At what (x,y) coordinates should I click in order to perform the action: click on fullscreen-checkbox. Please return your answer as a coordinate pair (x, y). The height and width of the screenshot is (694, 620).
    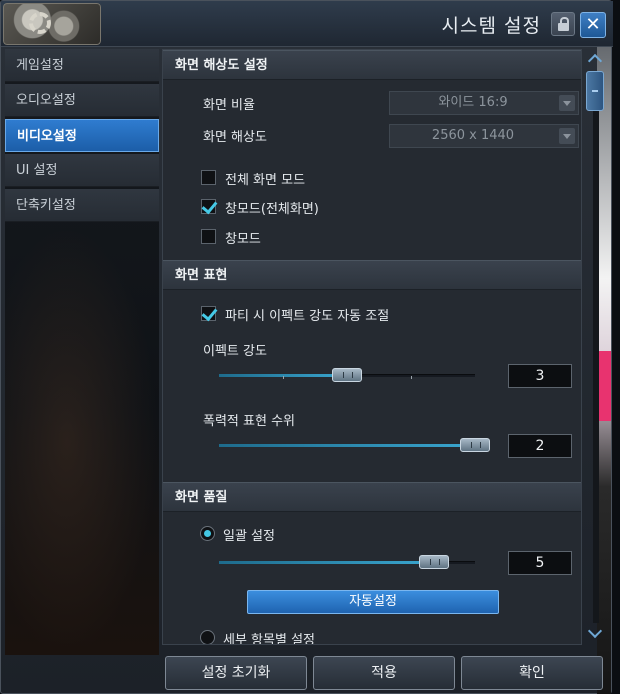
    Looking at the image, I should click on (208, 177).